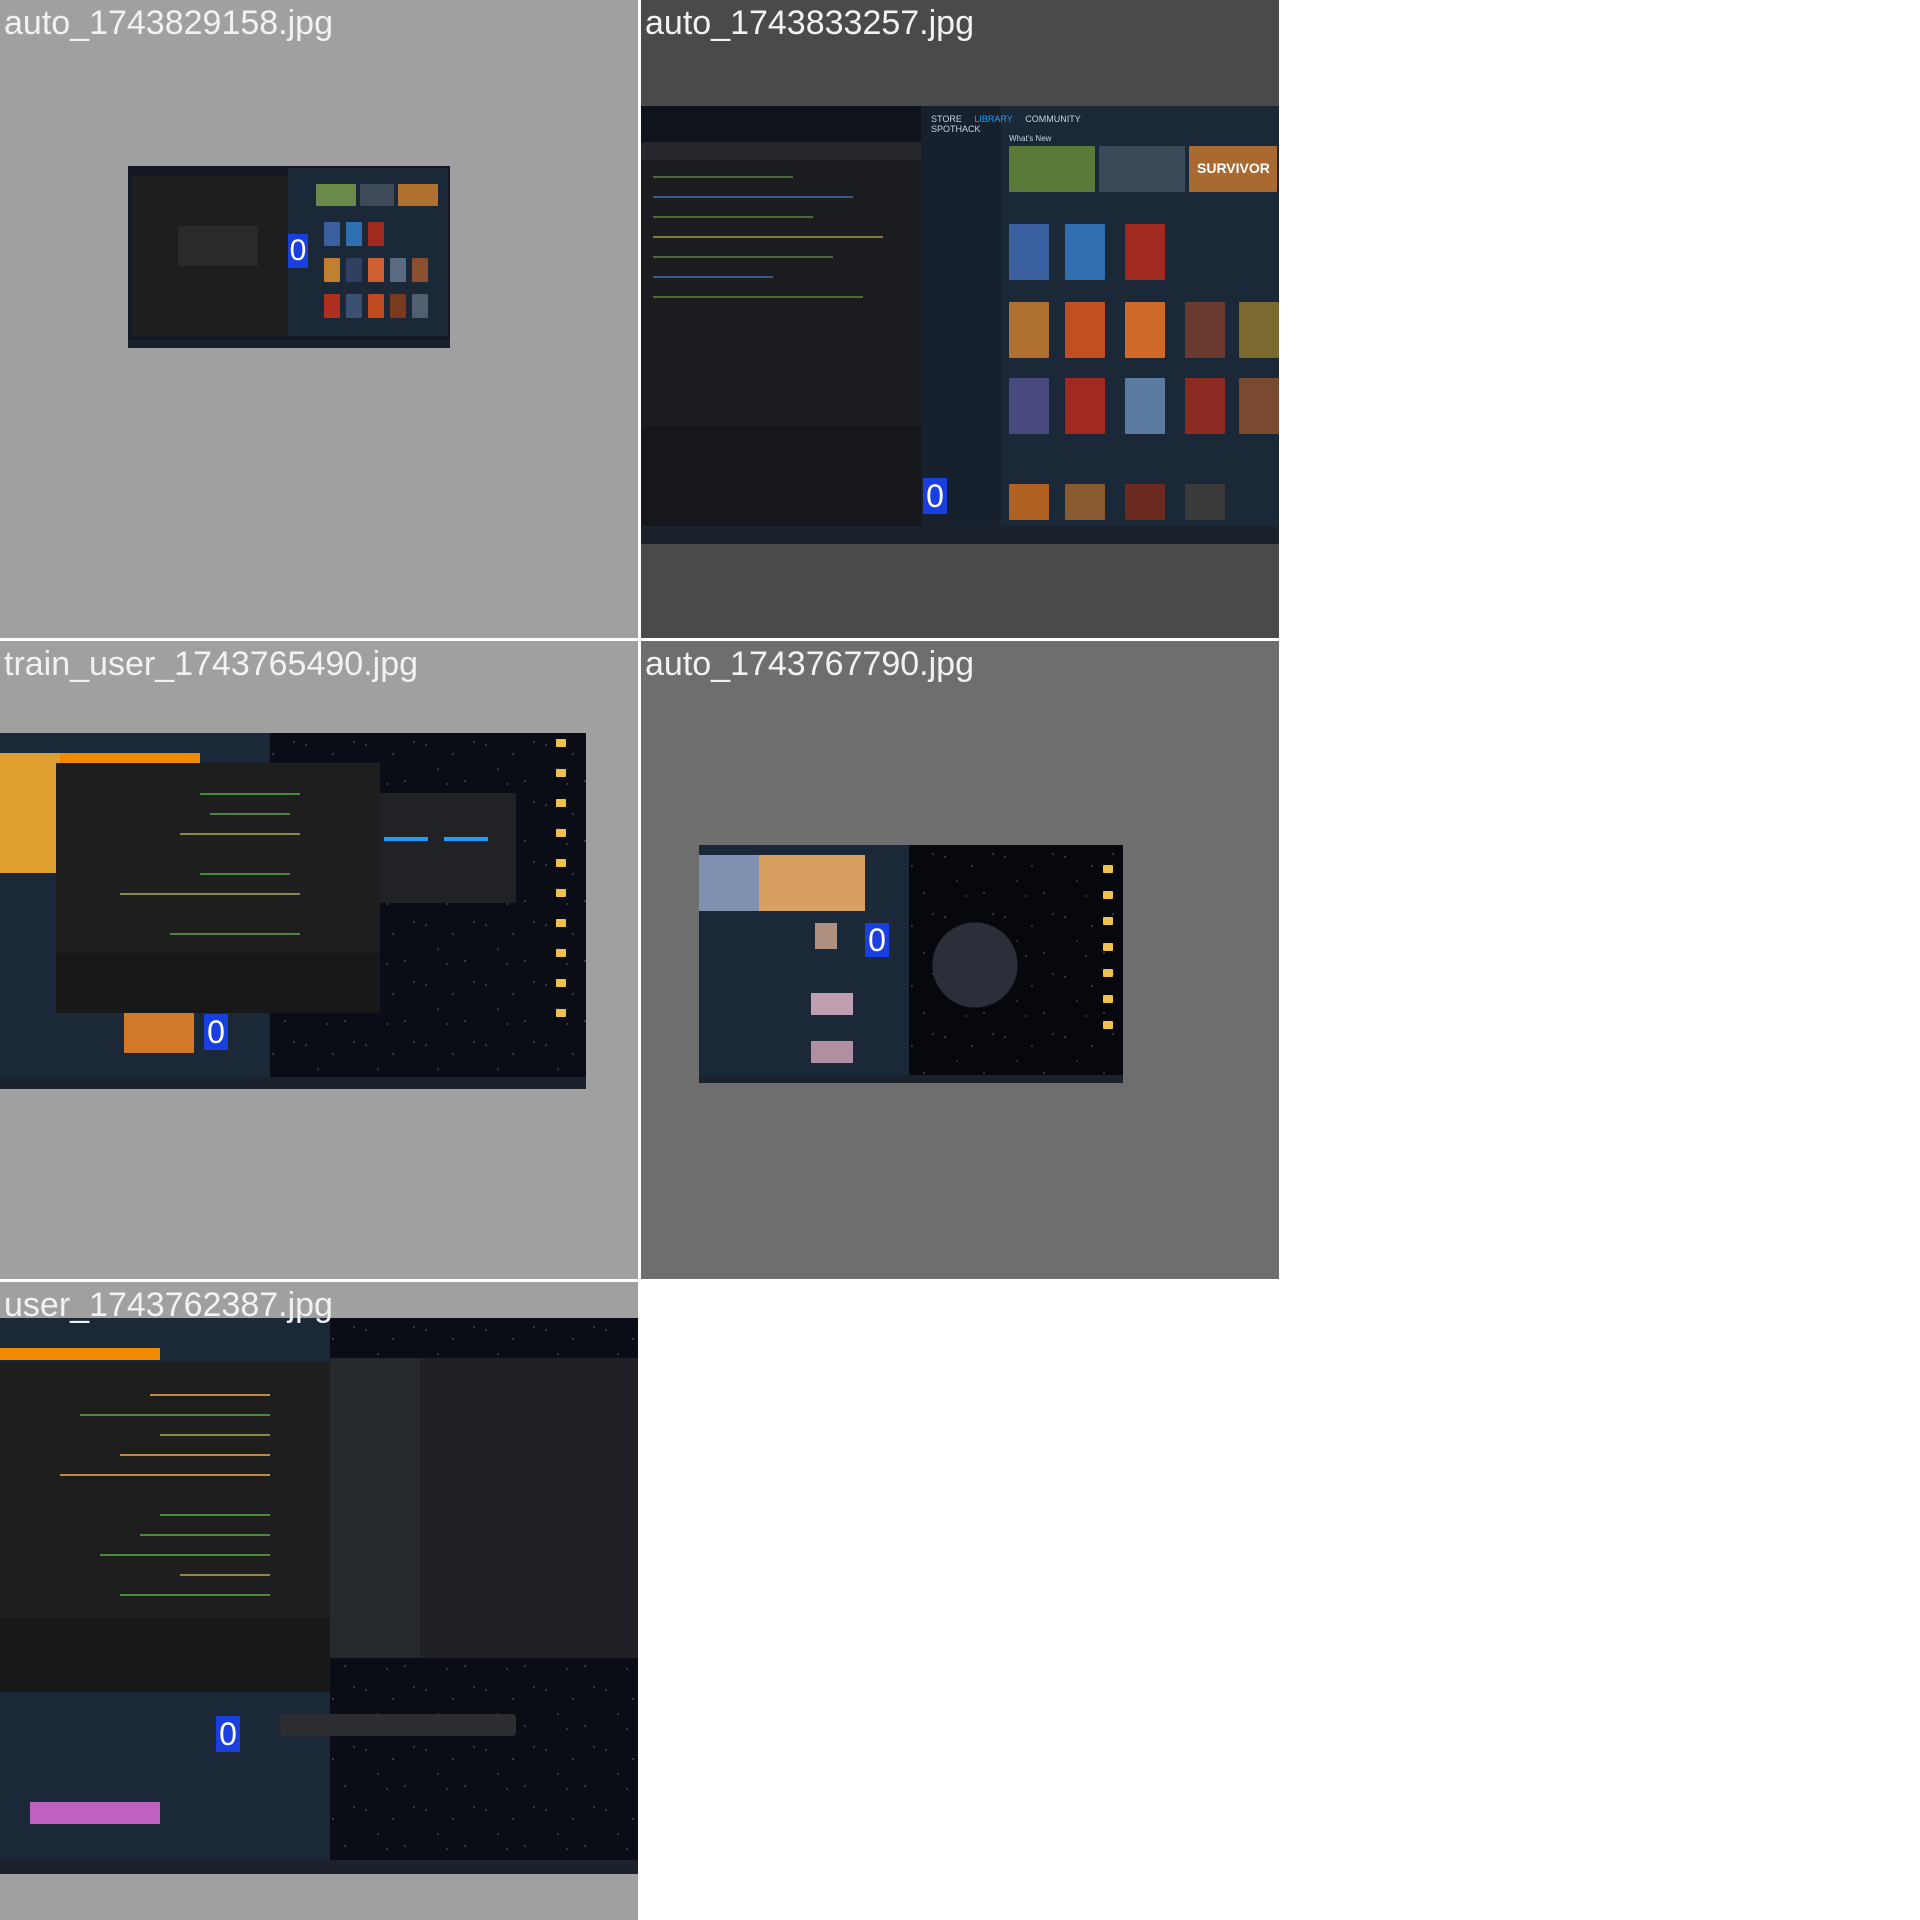 The image size is (1920, 1920). Describe the element at coordinates (448, 848) in the screenshot. I see `file-dialog` at that location.